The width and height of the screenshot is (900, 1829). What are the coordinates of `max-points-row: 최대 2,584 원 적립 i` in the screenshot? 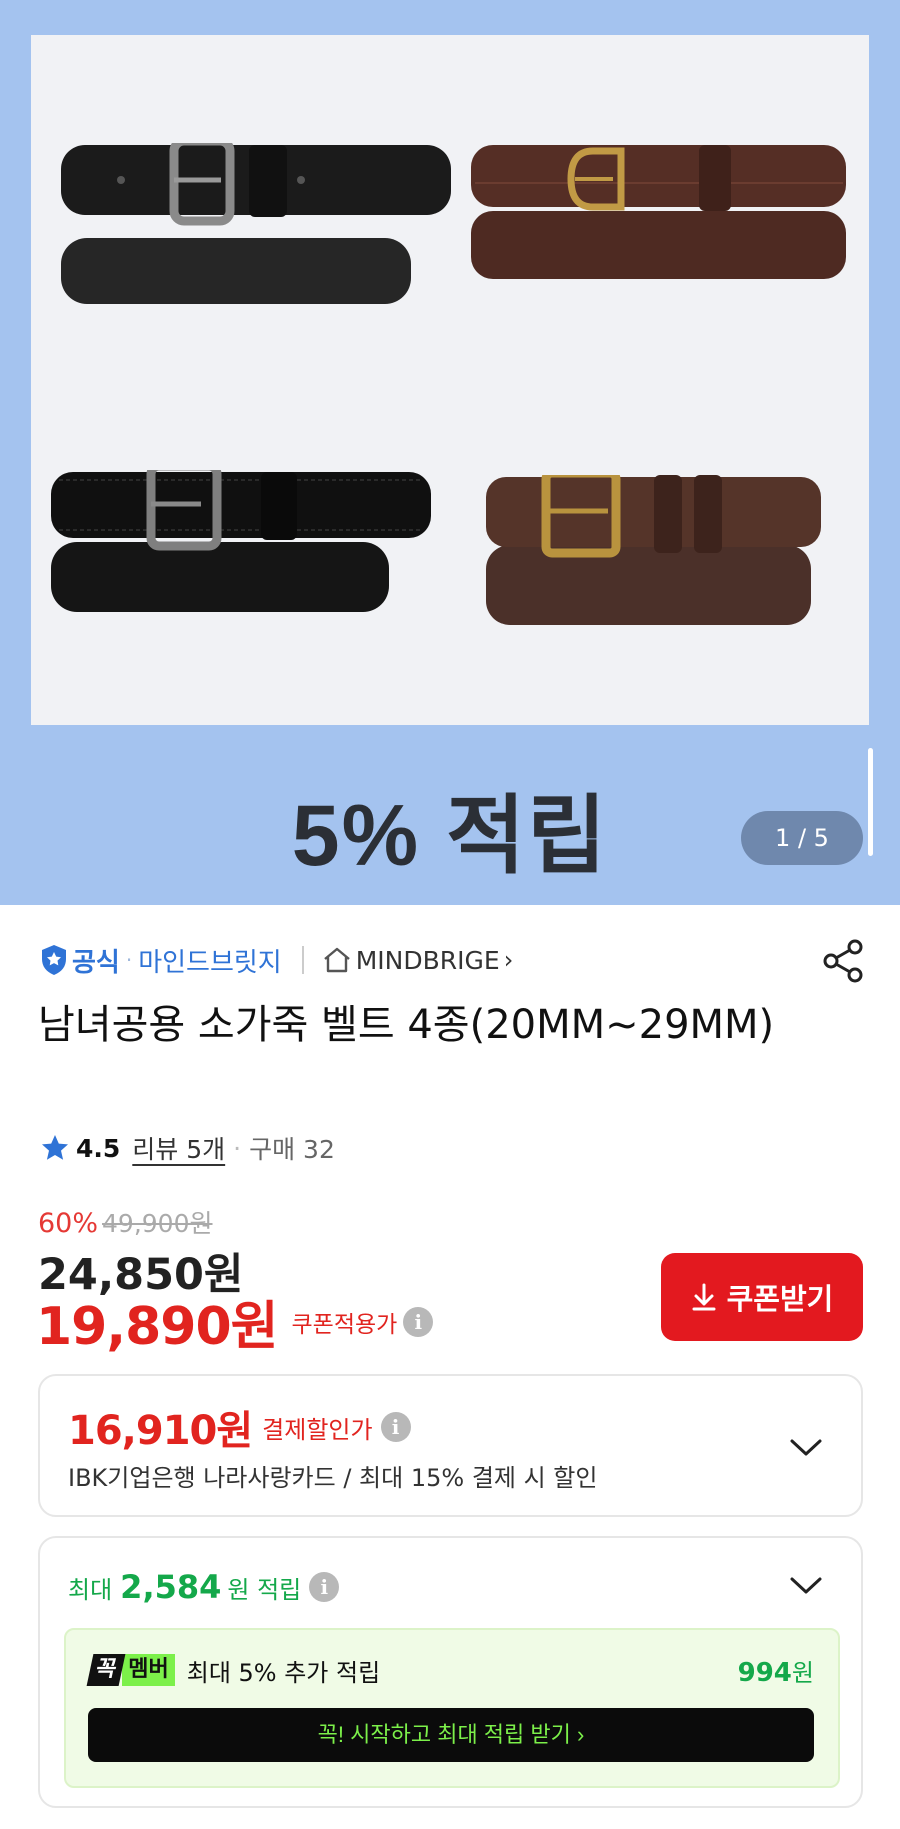 It's located at (204, 1587).